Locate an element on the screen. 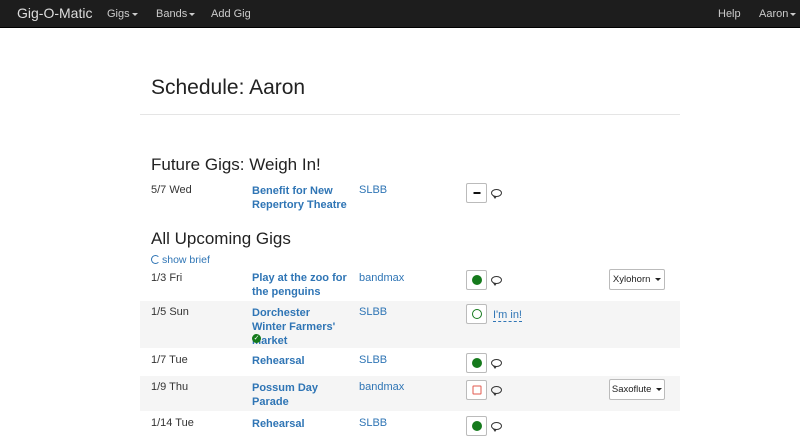 Image resolution: width=800 pixels, height=440 pixels. no-response-icon is located at coordinates (476, 193).